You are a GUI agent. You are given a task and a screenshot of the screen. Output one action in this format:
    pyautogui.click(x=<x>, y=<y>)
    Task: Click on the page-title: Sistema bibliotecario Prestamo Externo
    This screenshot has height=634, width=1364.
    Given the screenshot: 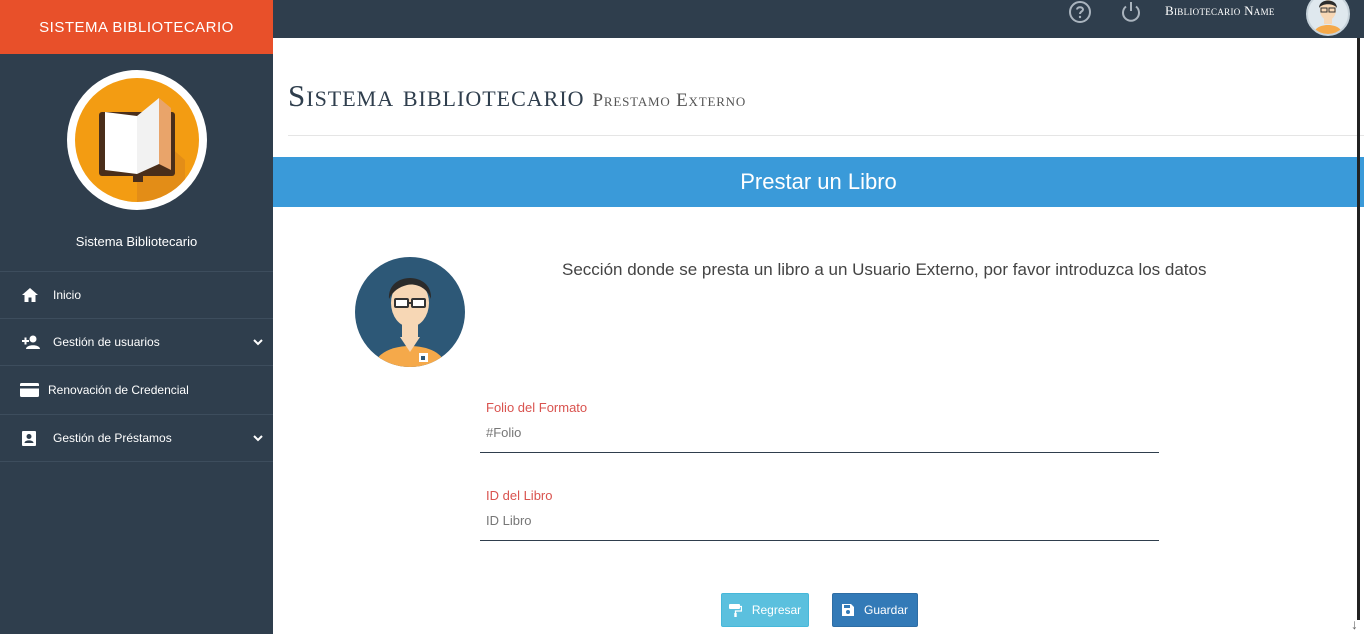 What is the action you would take?
    pyautogui.click(x=517, y=96)
    